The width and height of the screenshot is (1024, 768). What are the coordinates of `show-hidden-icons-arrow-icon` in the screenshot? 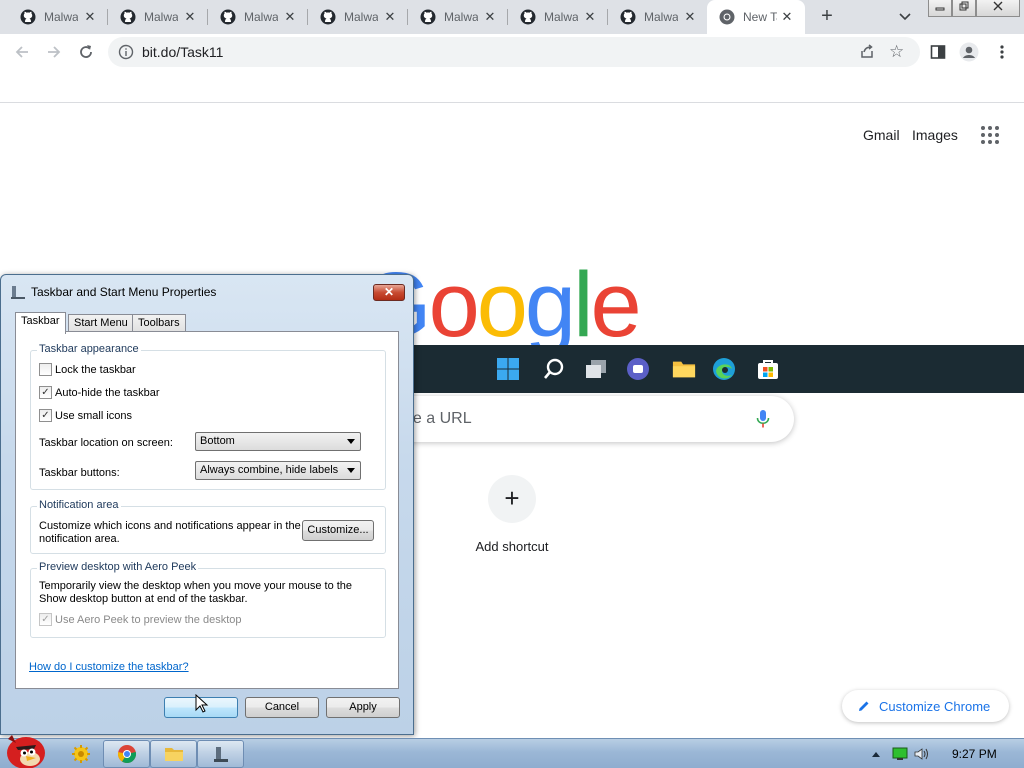 It's located at (876, 754).